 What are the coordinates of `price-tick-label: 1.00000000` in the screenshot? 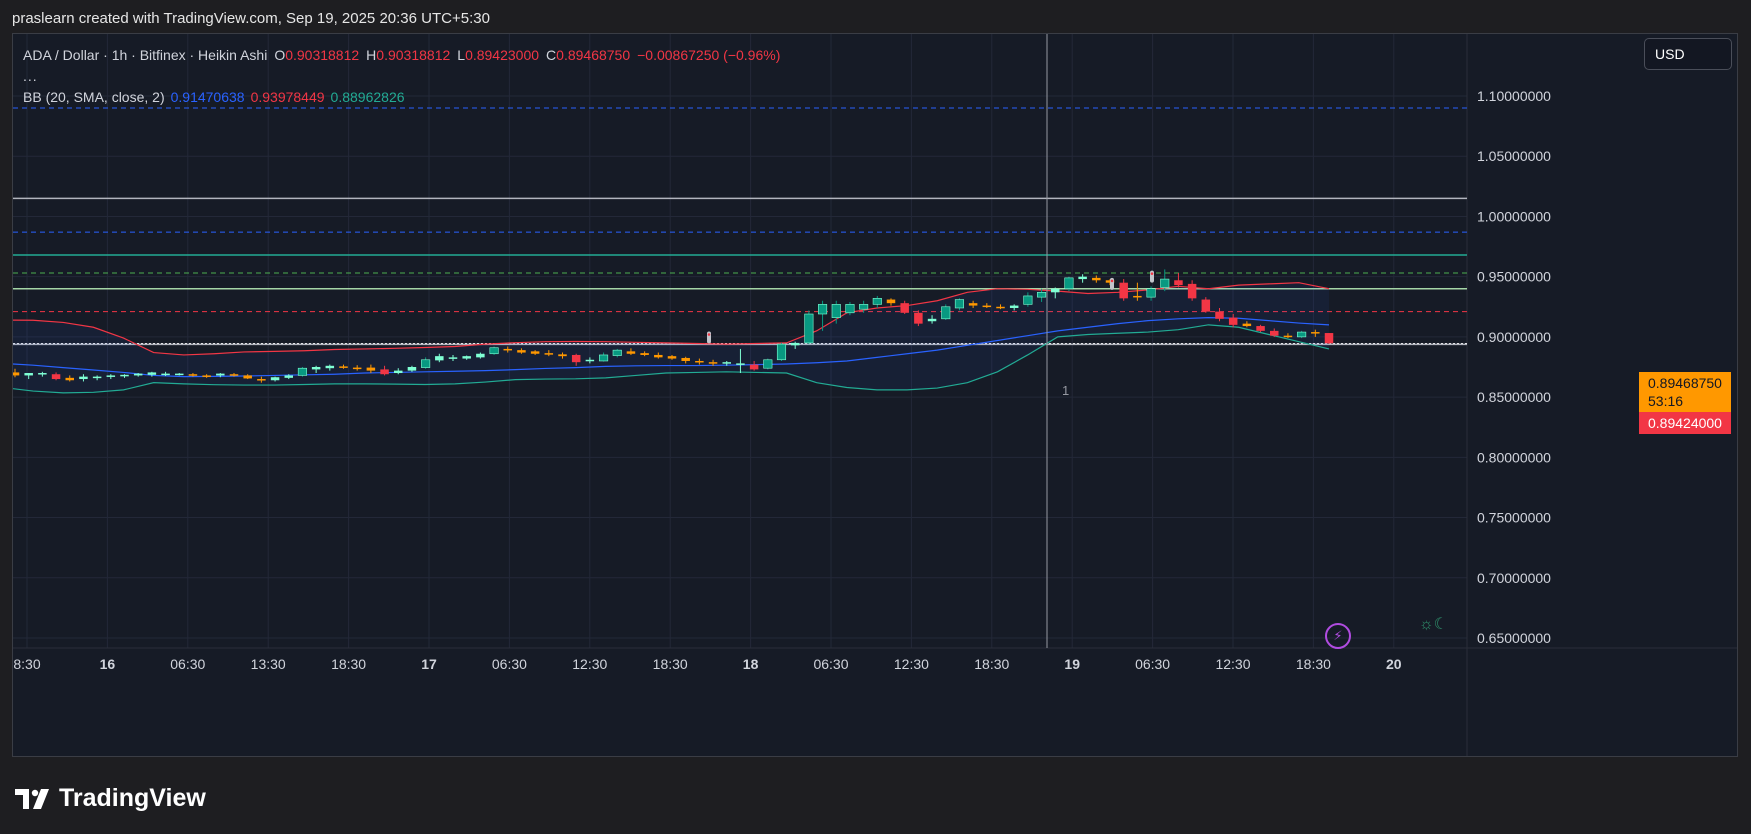 It's located at (1514, 216).